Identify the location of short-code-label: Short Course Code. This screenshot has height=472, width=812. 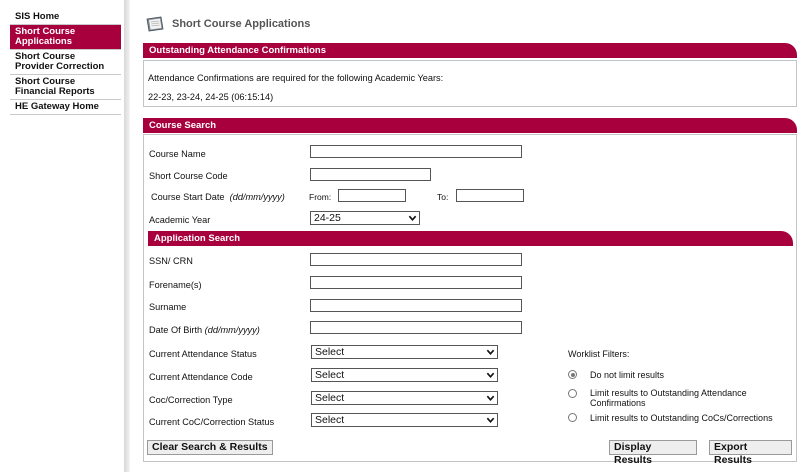
(188, 176).